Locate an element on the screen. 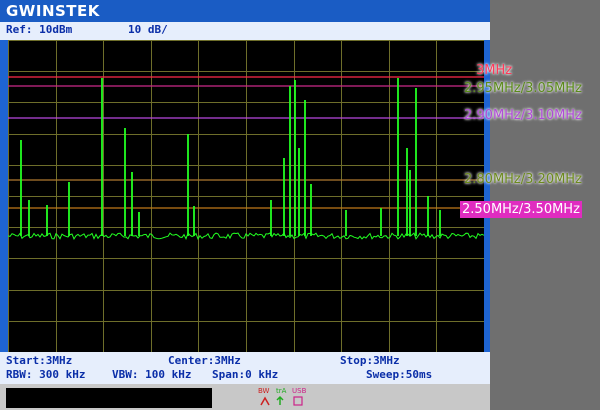  center-freq-readout: Center:3MHz is located at coordinates (204, 360).